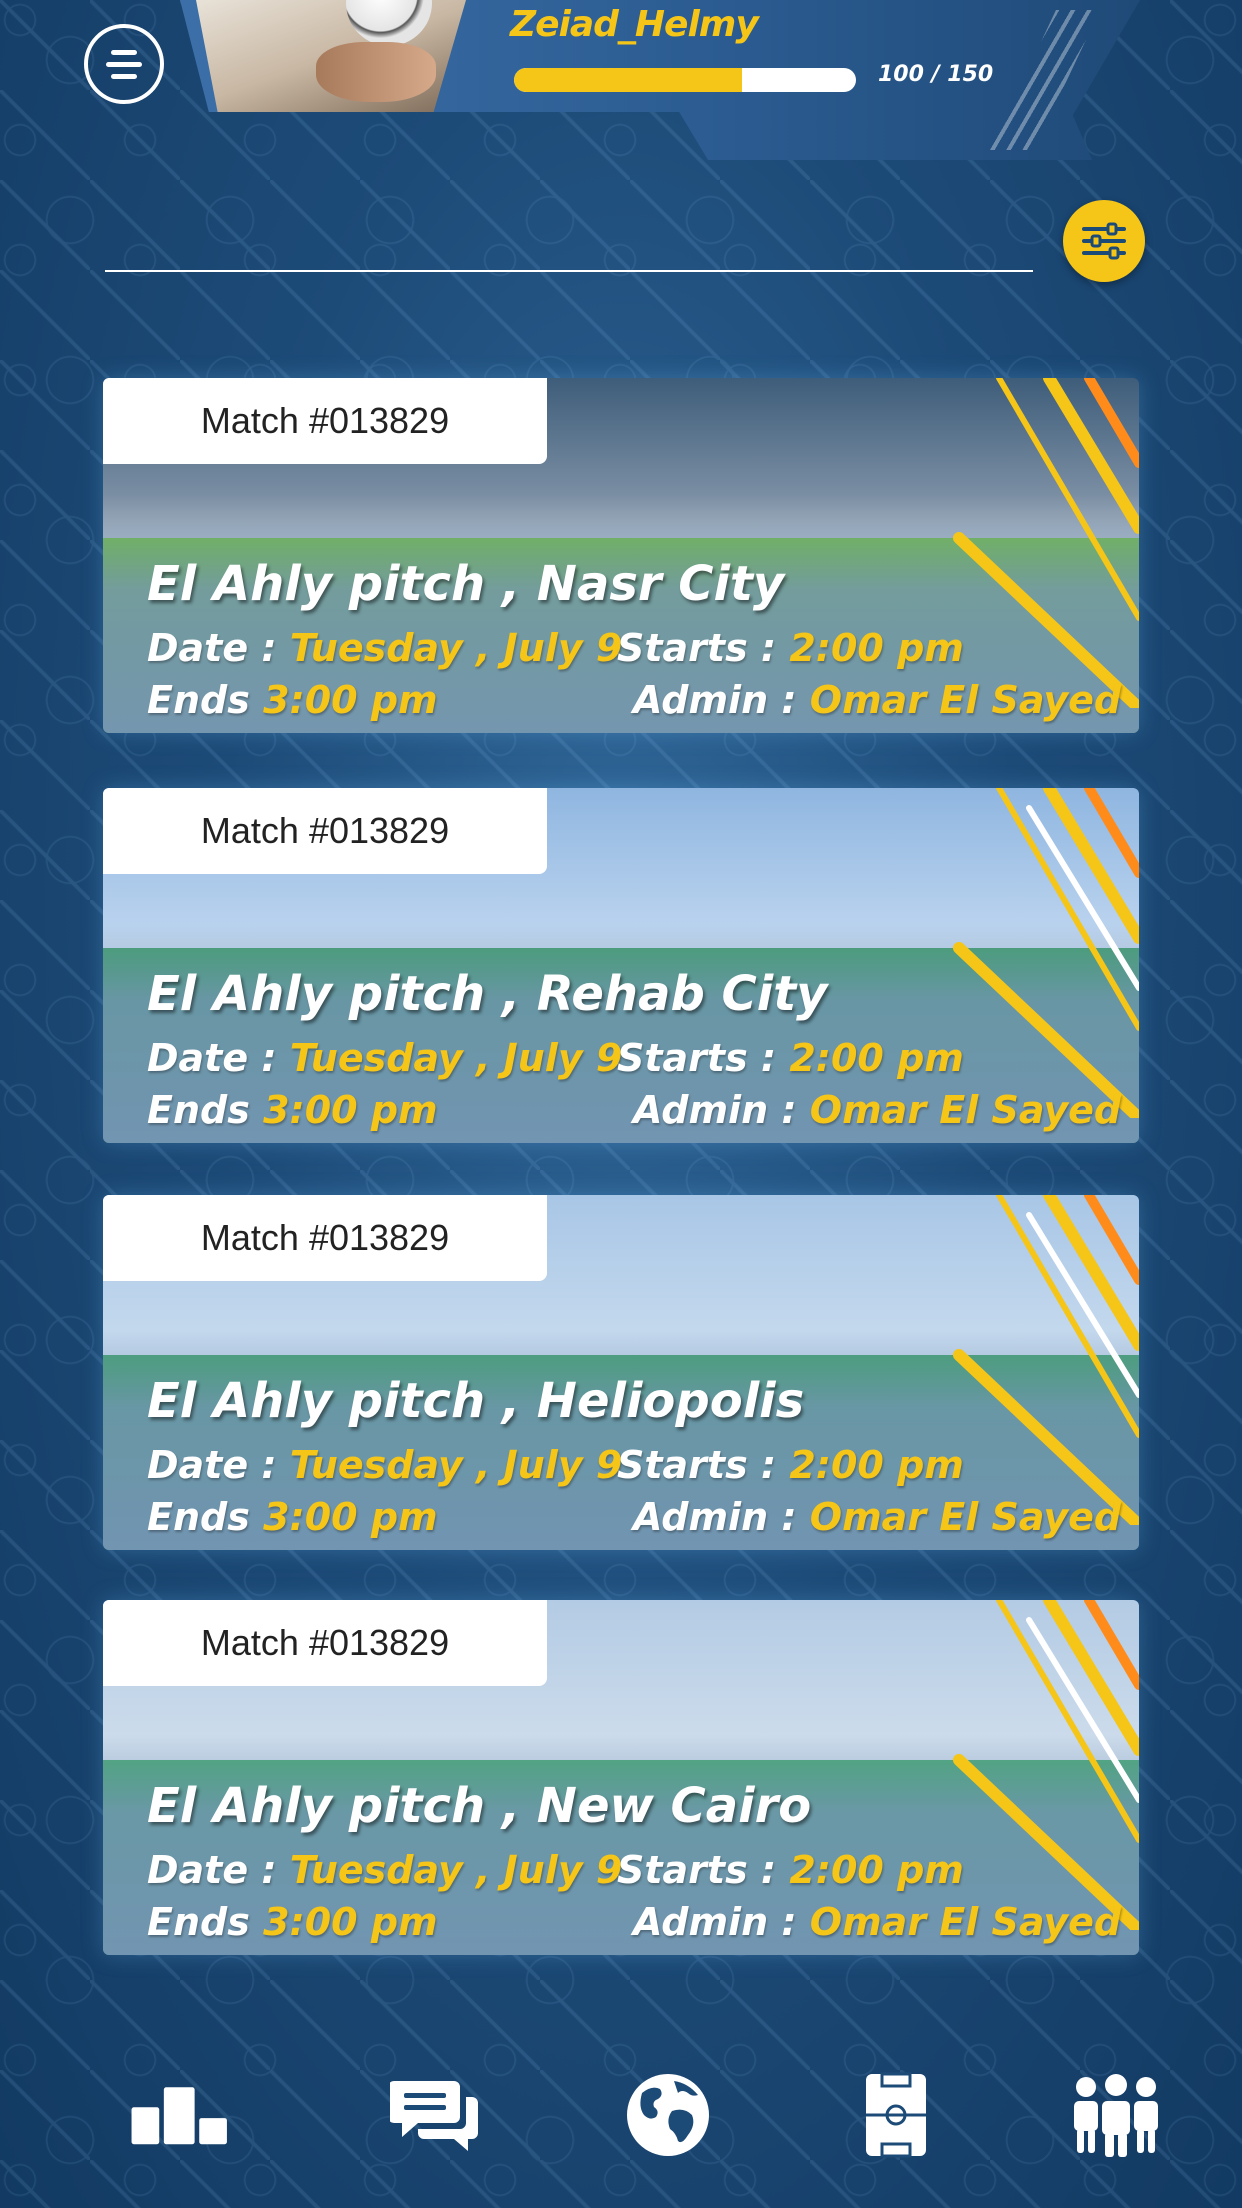 The height and width of the screenshot is (2208, 1242). I want to click on nav-chat, so click(435, 2115).